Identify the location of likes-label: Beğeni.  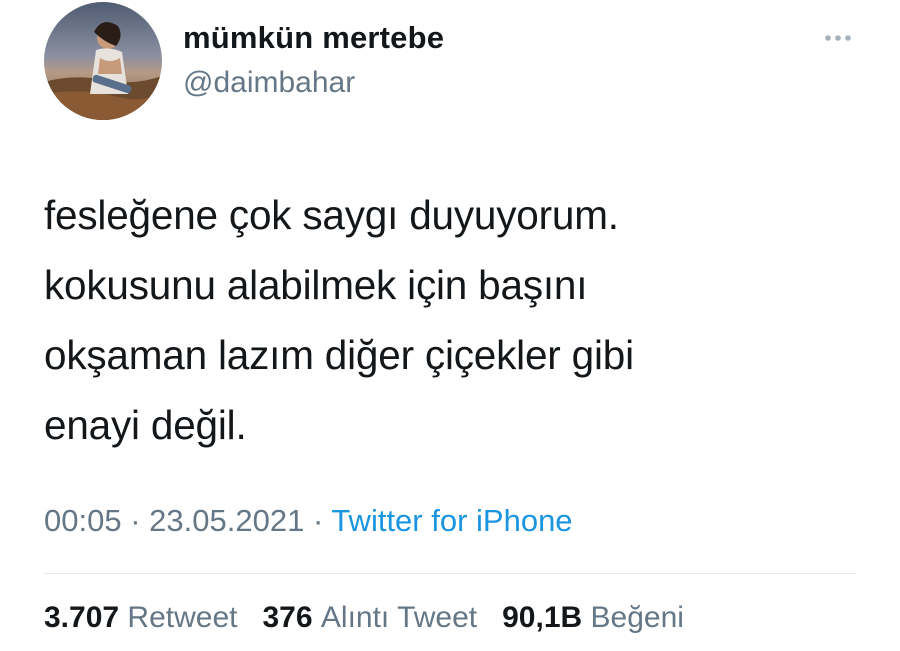
(637, 617).